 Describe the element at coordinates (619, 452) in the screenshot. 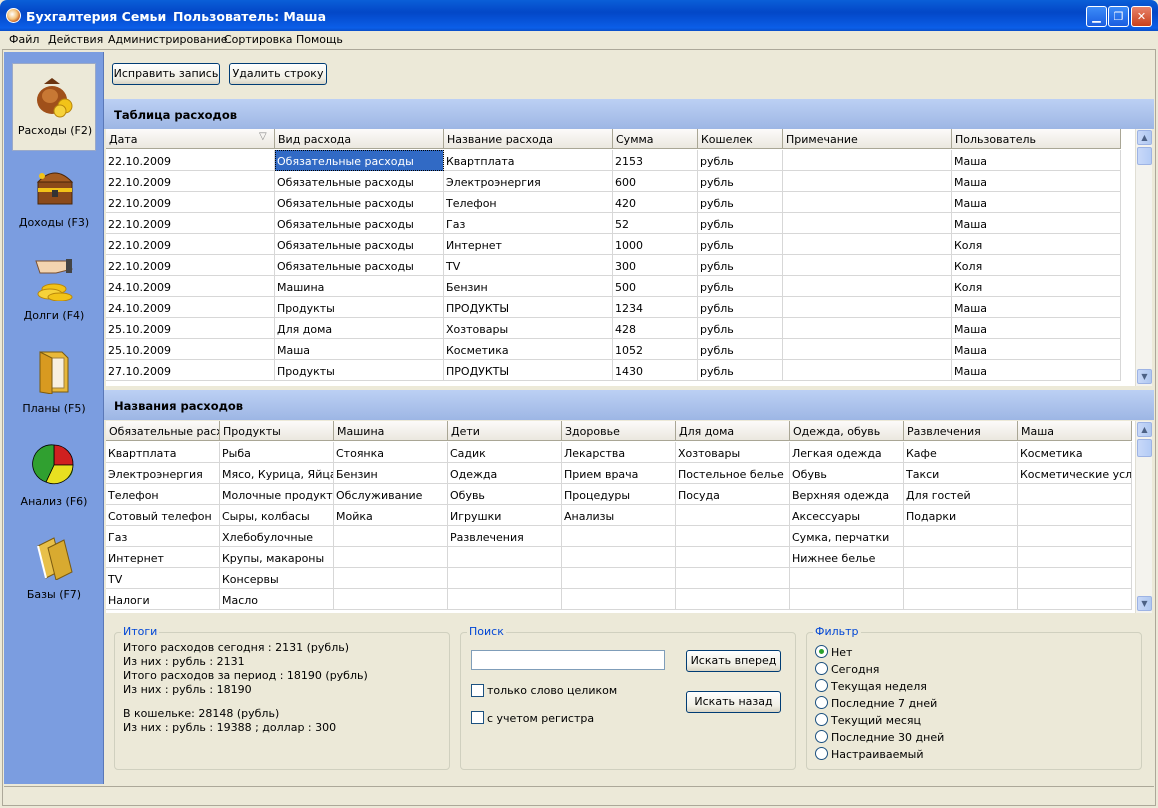

I see `table-cell: Лекарства` at that location.